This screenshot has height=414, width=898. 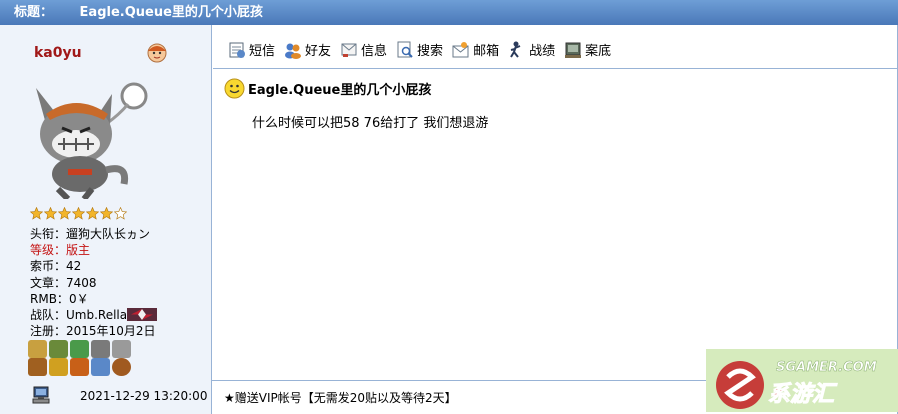 What do you see at coordinates (449, 12) in the screenshot?
I see `thread-title-bar: 标题： Eagle.Queue里的几个小屁孩` at bounding box center [449, 12].